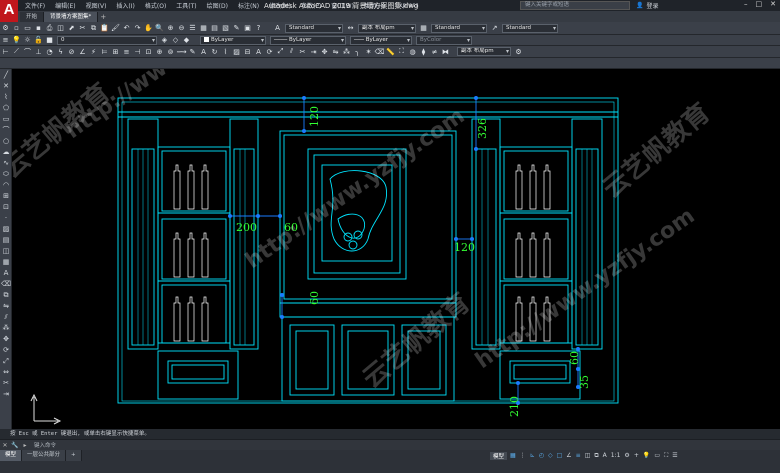 Image resolution: width=780 pixels, height=473 pixels. Describe the element at coordinates (484, 51) in the screenshot. I see `dim-style-select-2: 副本 布局pm` at that location.